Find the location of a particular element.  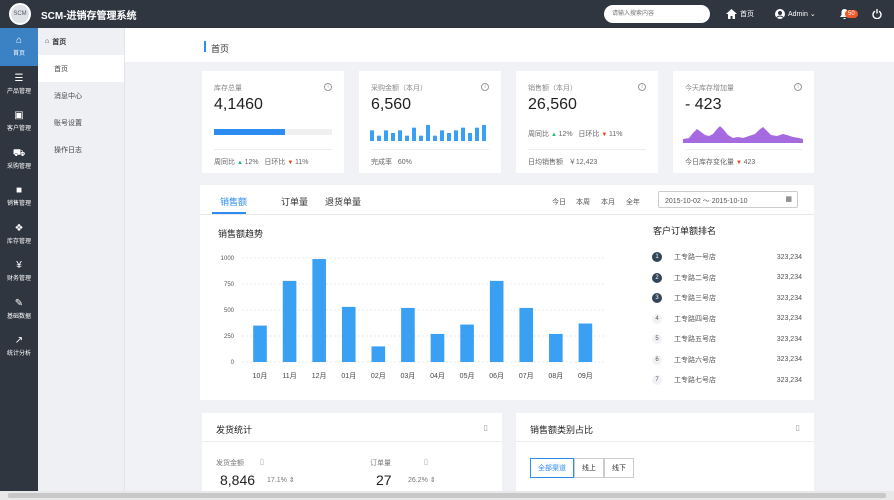

sidebar-item-purchase: ⛟ 采购管理 is located at coordinates (19, 160).